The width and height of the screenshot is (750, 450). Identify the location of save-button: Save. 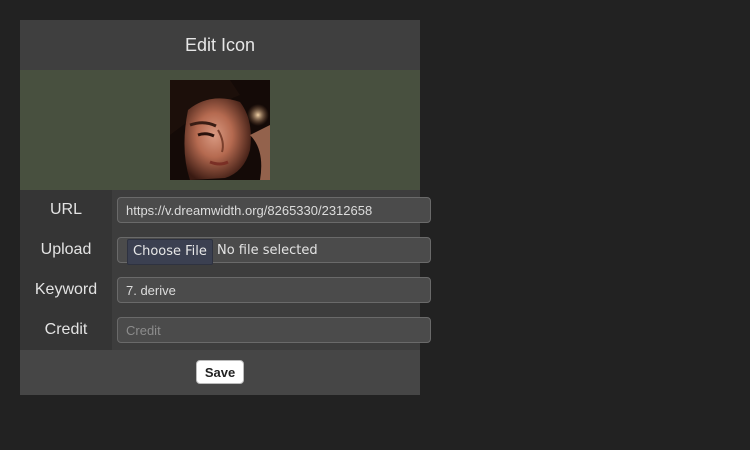
(220, 372).